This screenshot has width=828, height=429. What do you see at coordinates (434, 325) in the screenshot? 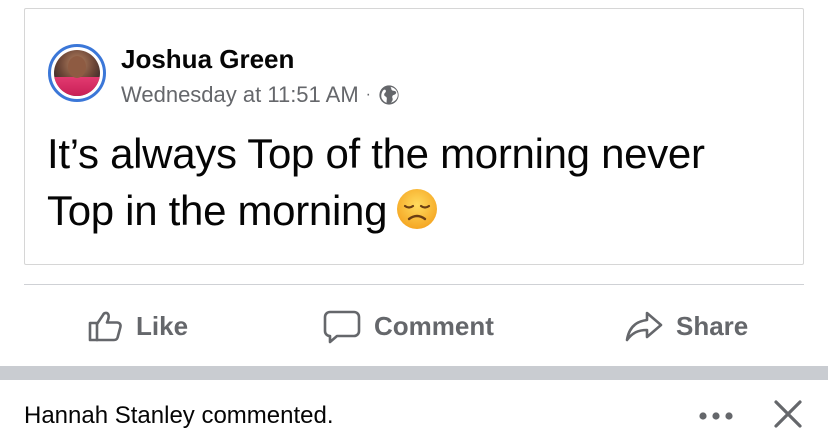
I see `comment-label: Comment` at bounding box center [434, 325].